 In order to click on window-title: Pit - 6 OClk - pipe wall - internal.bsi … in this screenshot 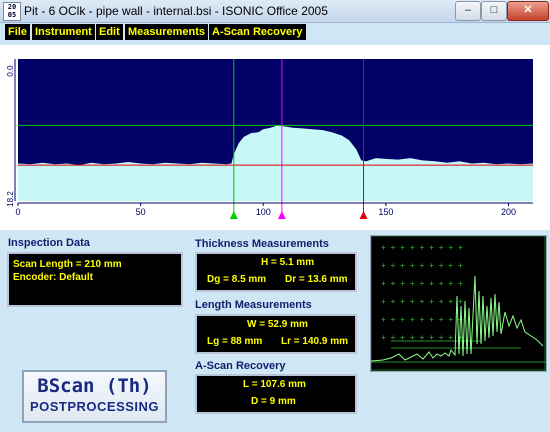, I will do `click(176, 11)`.